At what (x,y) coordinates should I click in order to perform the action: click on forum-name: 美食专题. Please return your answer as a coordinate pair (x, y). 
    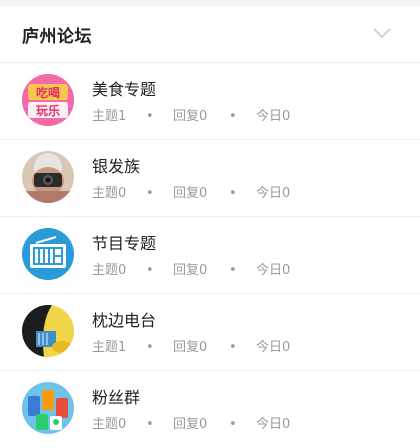
    Looking at the image, I should click on (124, 89).